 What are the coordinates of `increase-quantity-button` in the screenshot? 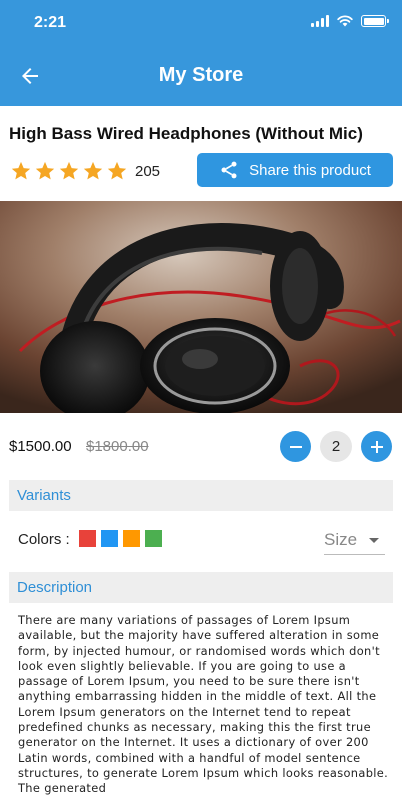 It's located at (376, 446).